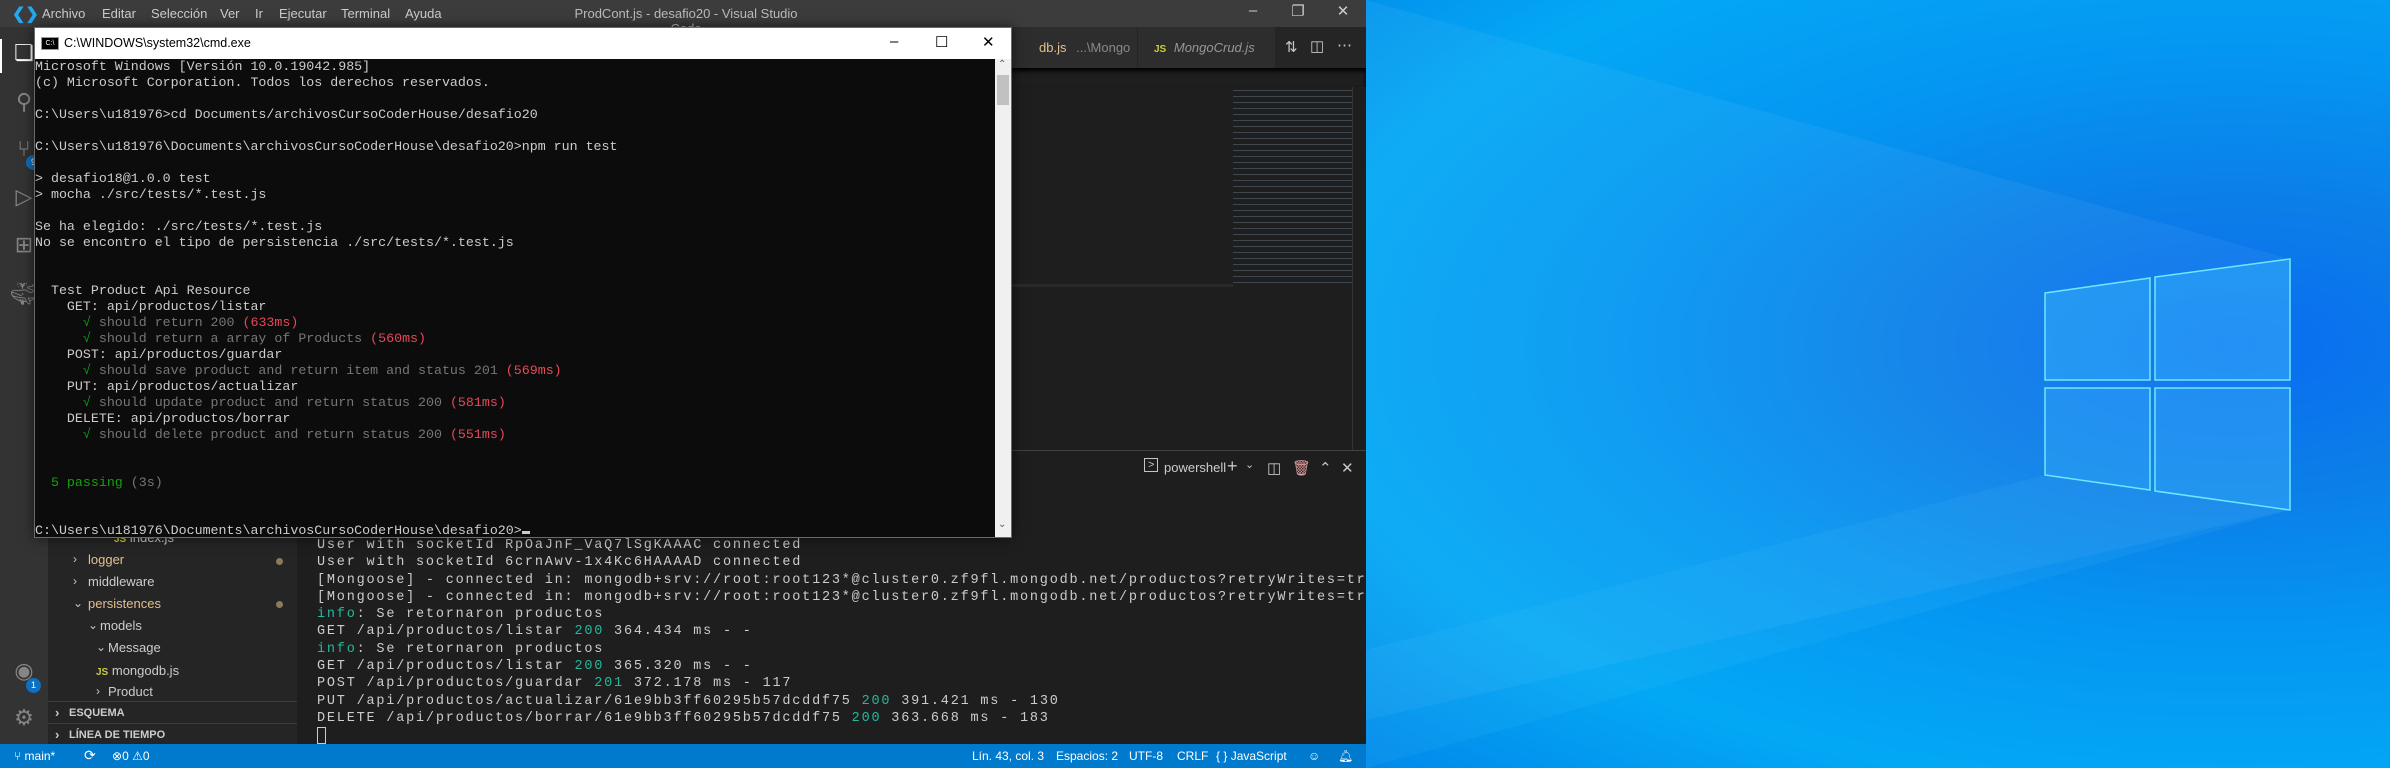  Describe the element at coordinates (151, 194) in the screenshot. I see `cmd-text: > mocha ./src/tests/*.test.js` at that location.